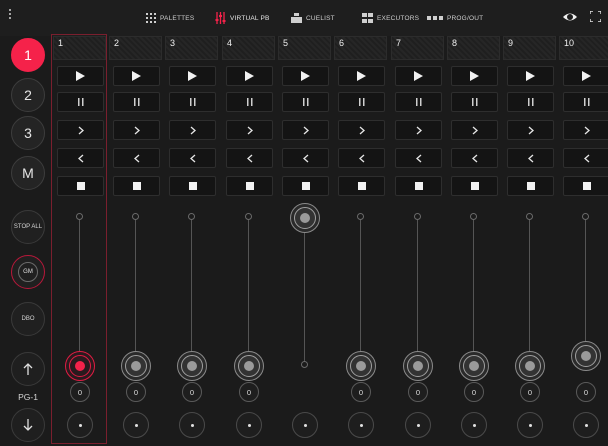 The height and width of the screenshot is (446, 608). Describe the element at coordinates (583, 48) in the screenshot. I see `playback-header: 10` at that location.